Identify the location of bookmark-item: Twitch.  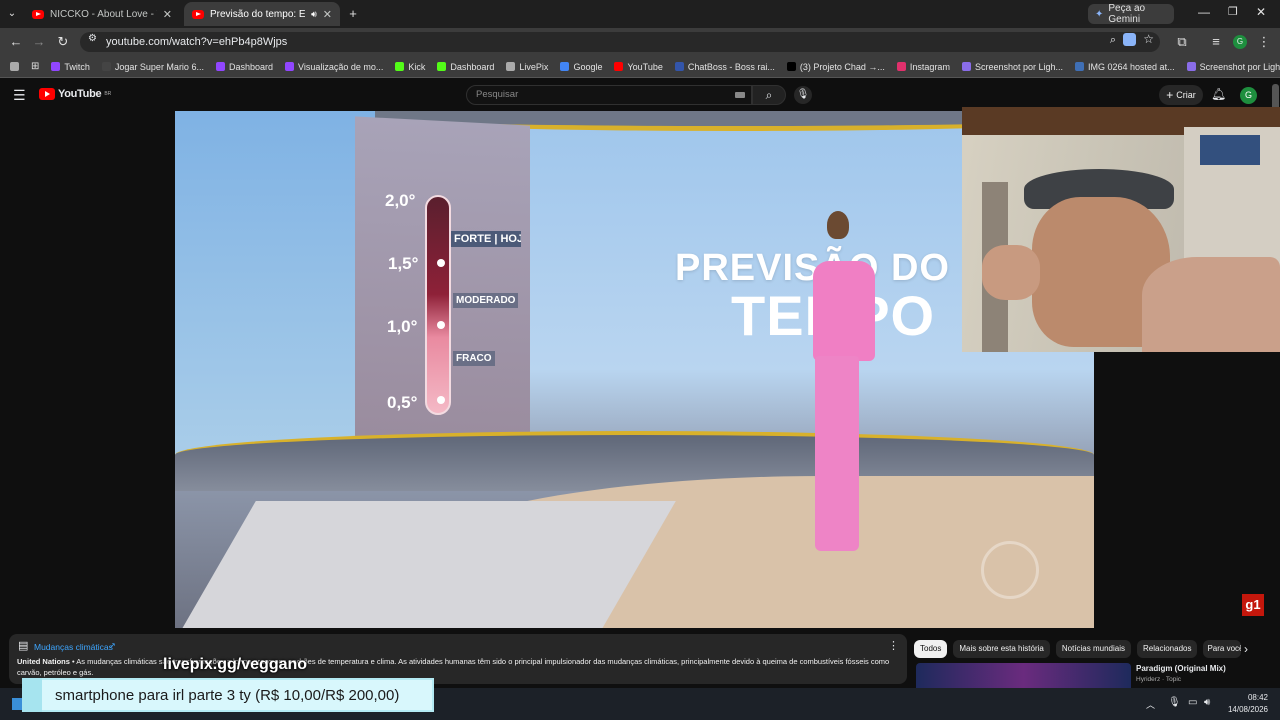
(70, 67).